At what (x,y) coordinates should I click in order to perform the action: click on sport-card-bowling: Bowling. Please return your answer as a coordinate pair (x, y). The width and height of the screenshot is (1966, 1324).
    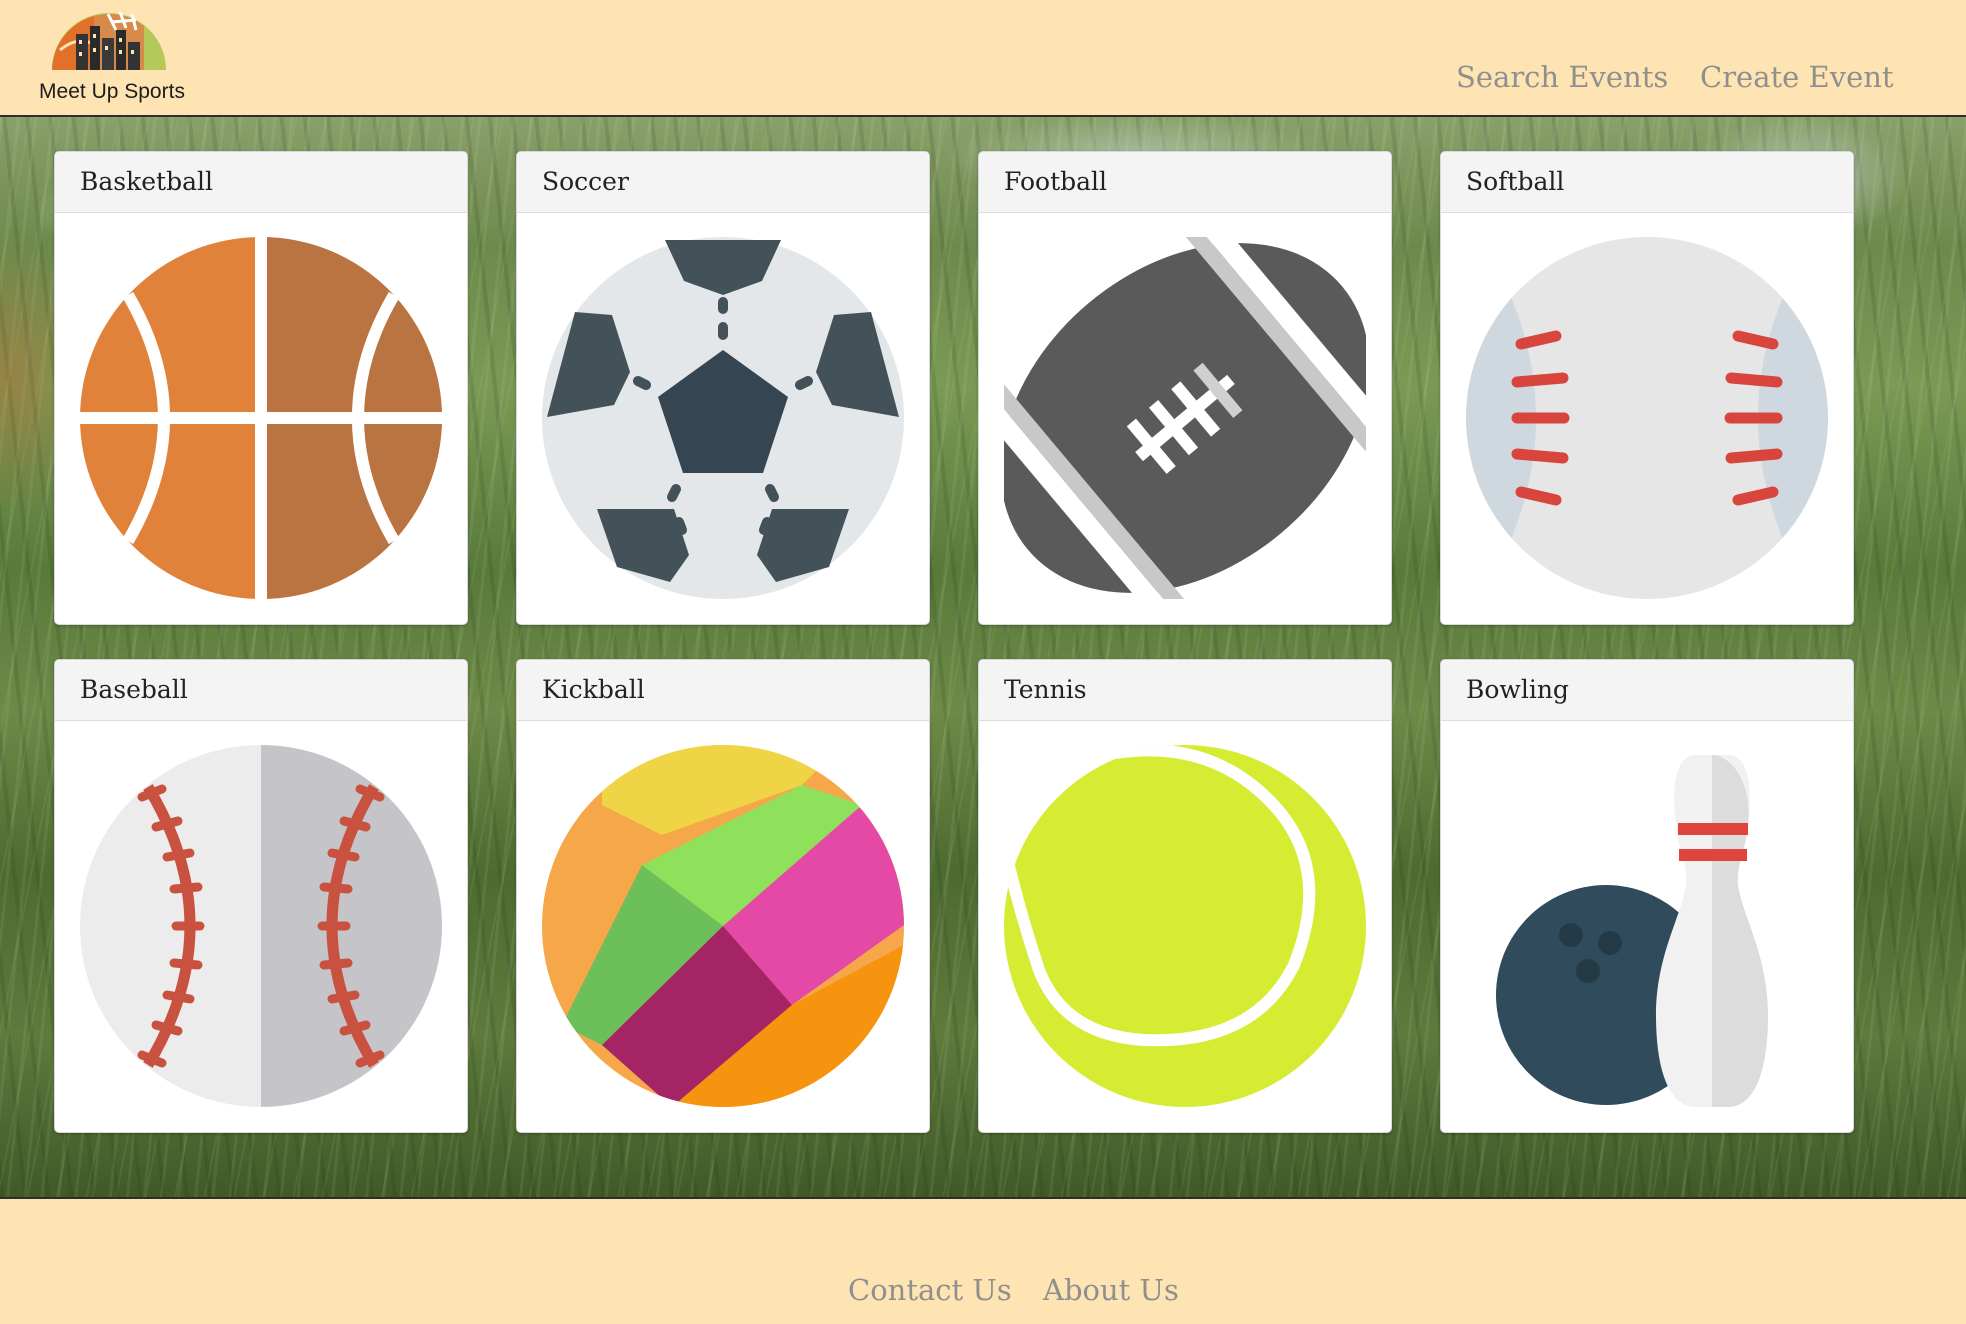
    Looking at the image, I should click on (1647, 896).